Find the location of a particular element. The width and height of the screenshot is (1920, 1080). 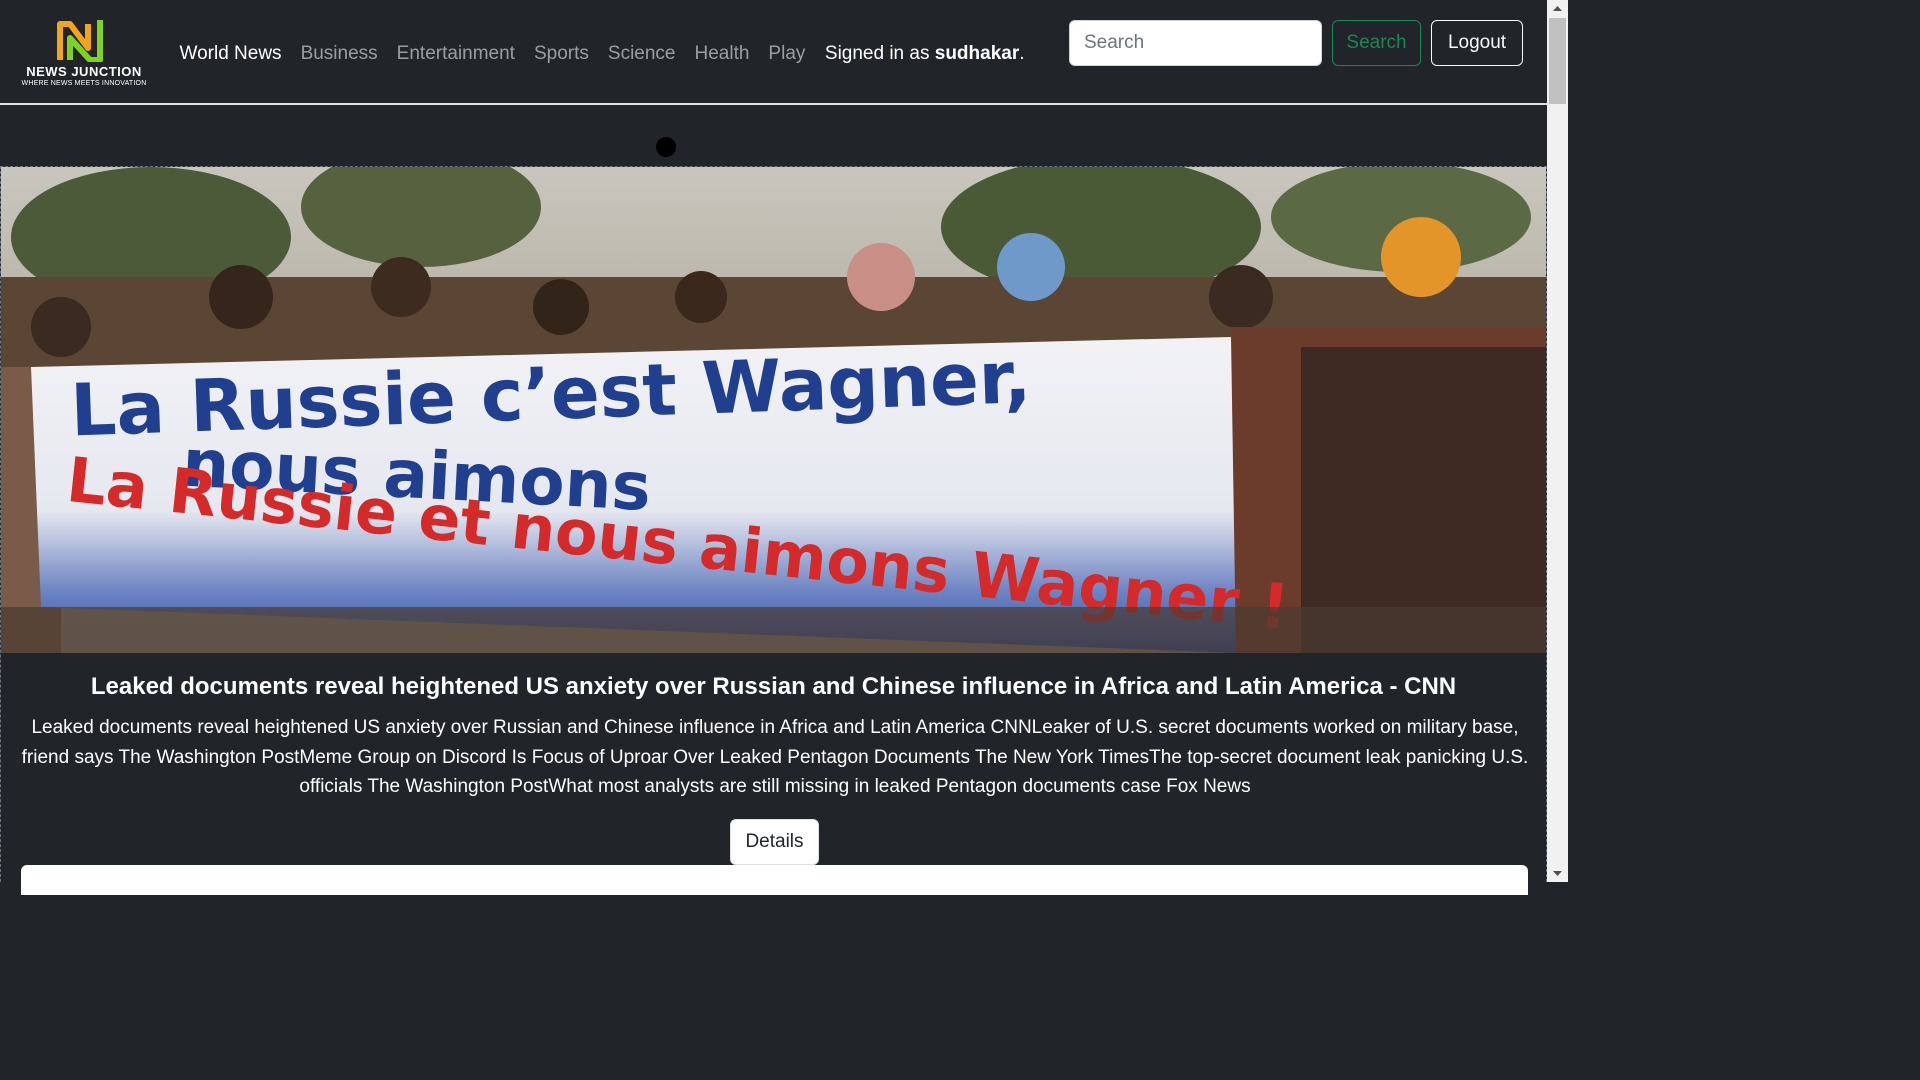

signed-in-prefix: Signed in as is located at coordinates (879, 53).